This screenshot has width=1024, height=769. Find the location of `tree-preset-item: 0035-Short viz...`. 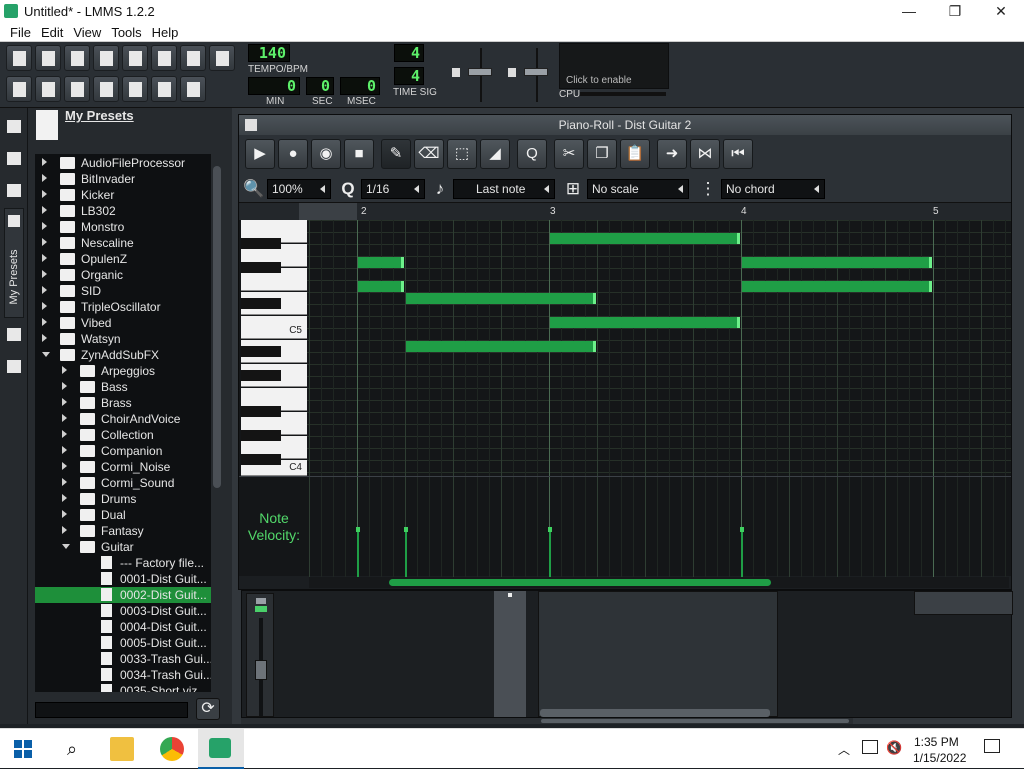

tree-preset-item: 0035-Short viz... is located at coordinates (123, 687).